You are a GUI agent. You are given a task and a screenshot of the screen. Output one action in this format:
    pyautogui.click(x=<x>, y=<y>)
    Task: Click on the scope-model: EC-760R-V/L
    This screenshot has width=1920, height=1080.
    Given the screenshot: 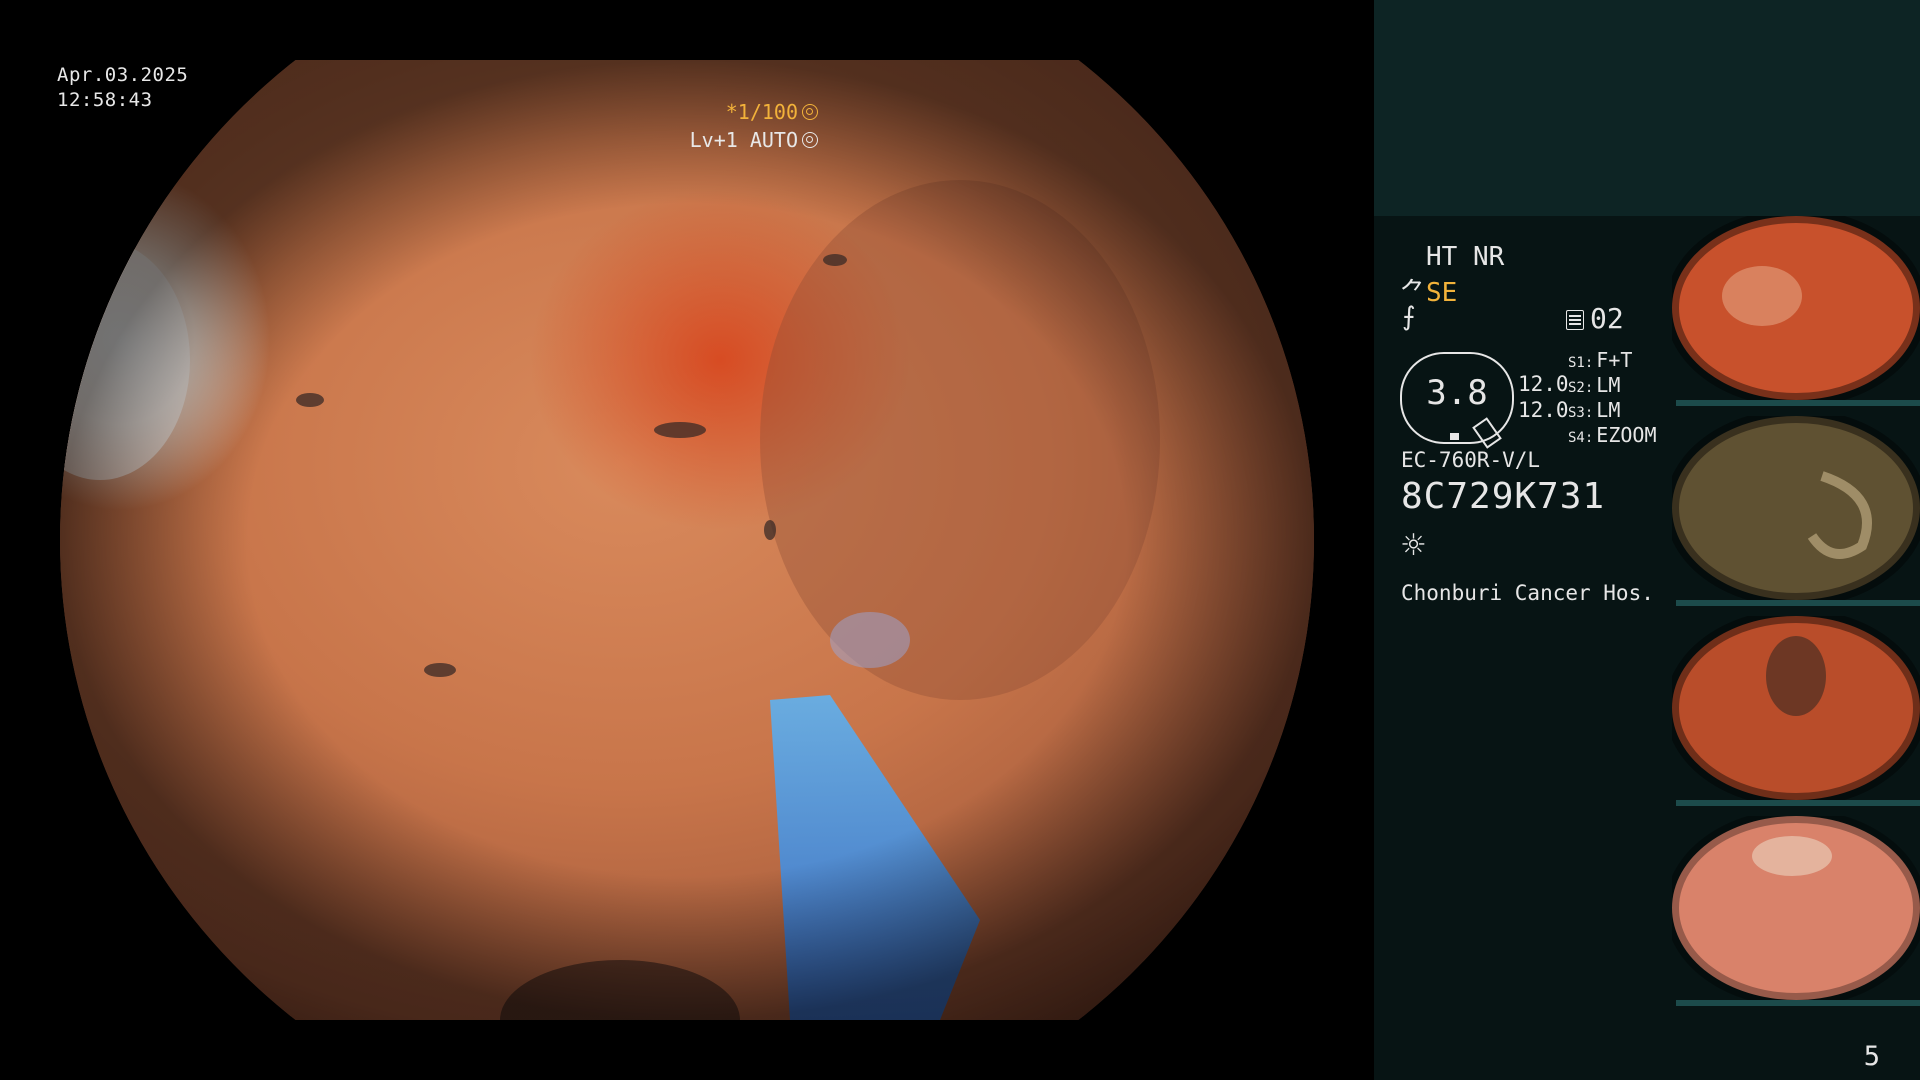 What is the action you would take?
    pyautogui.click(x=1471, y=460)
    